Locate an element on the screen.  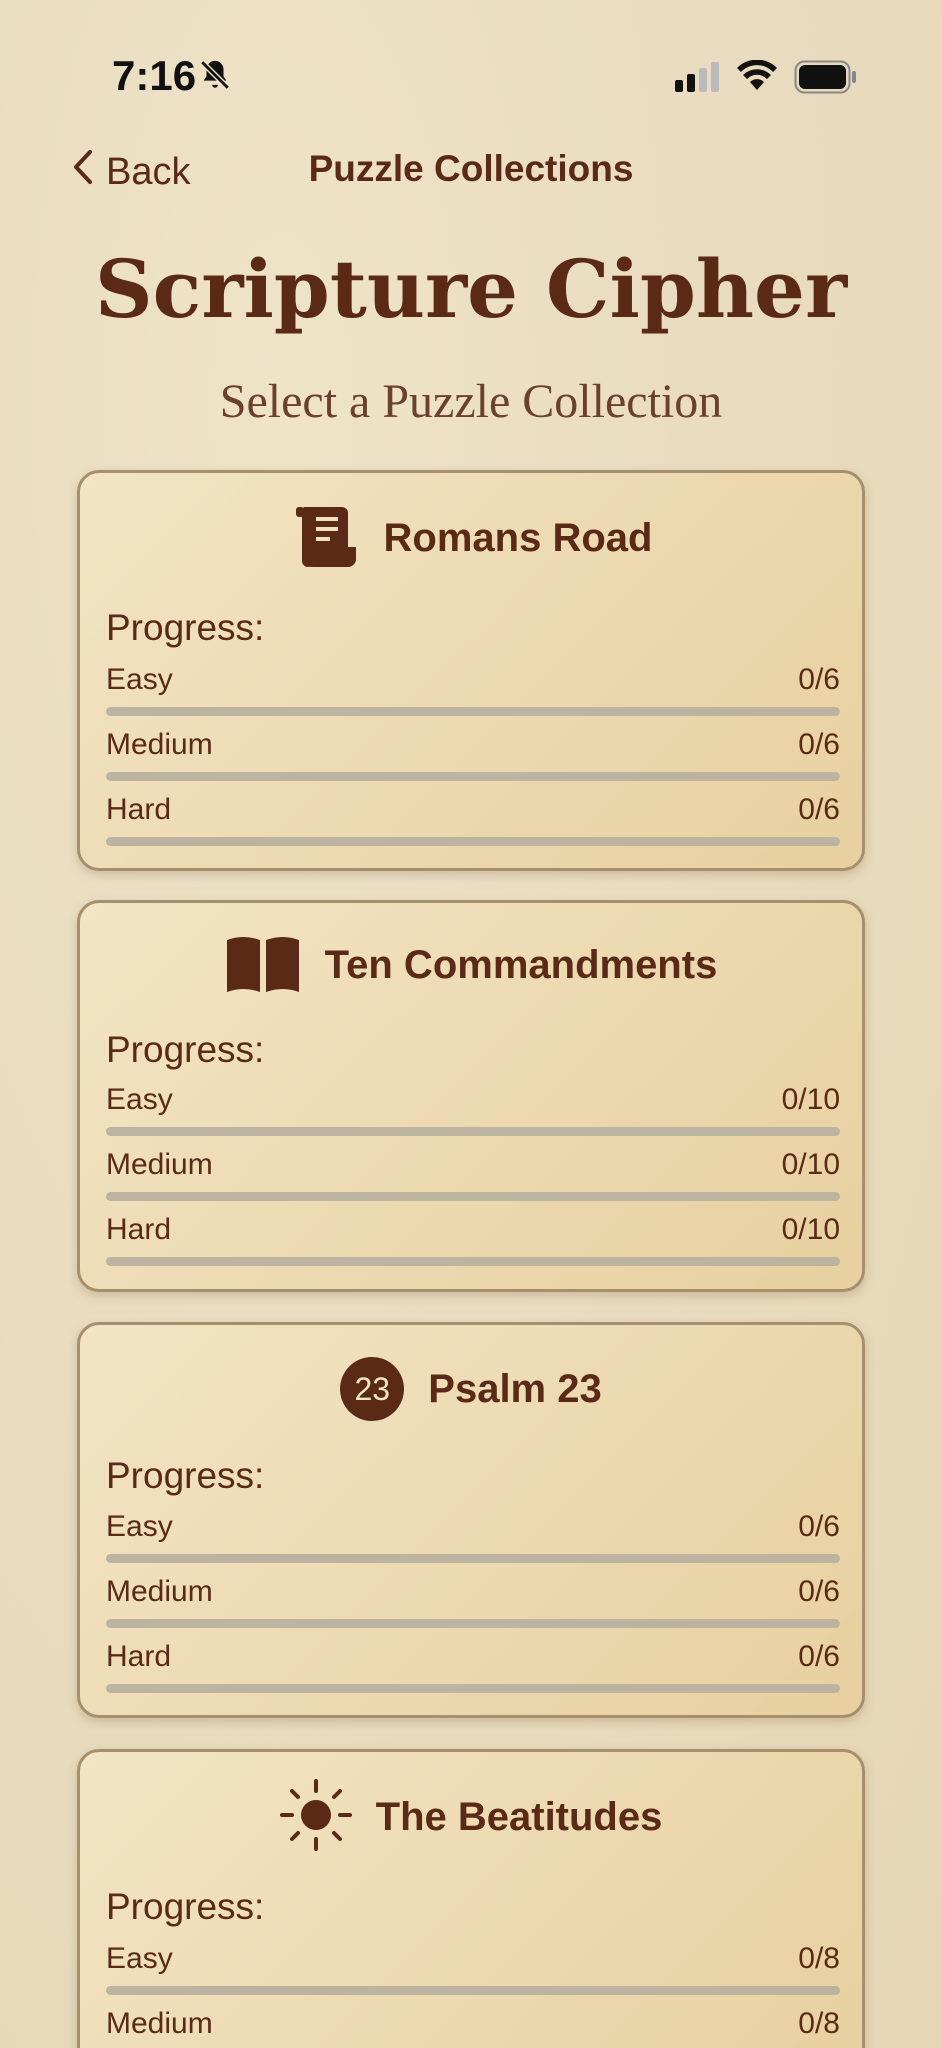
card-header: Romans Road is located at coordinates (471, 538).